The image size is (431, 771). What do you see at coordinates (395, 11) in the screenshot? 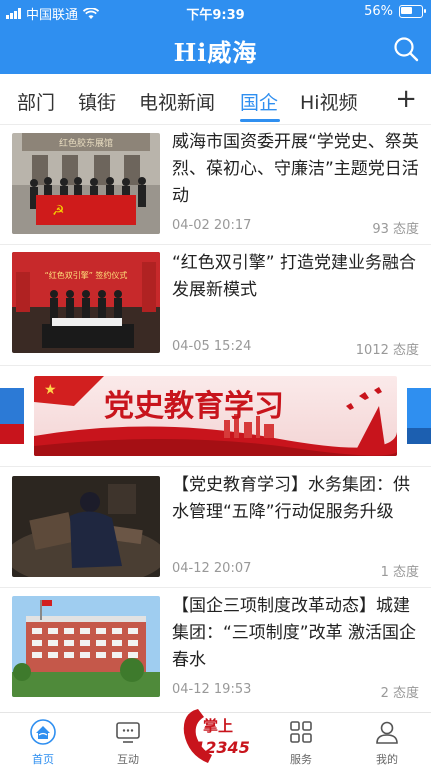
I see `status-right: 56%` at bounding box center [395, 11].